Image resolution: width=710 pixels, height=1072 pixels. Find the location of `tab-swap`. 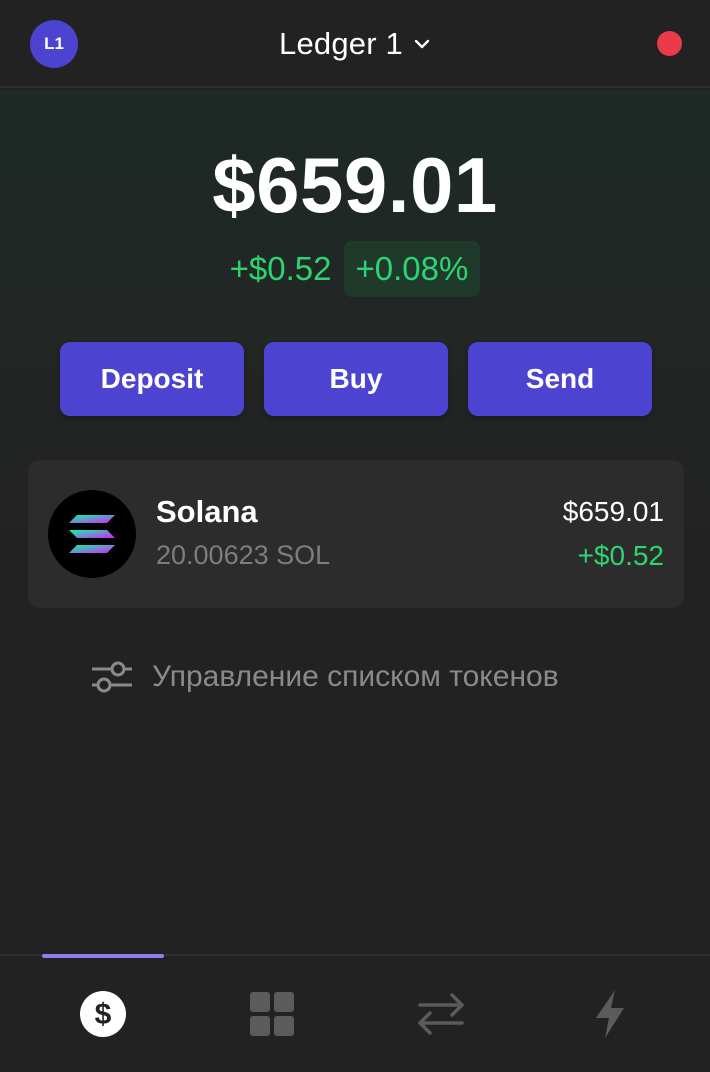

tab-swap is located at coordinates (441, 1014).